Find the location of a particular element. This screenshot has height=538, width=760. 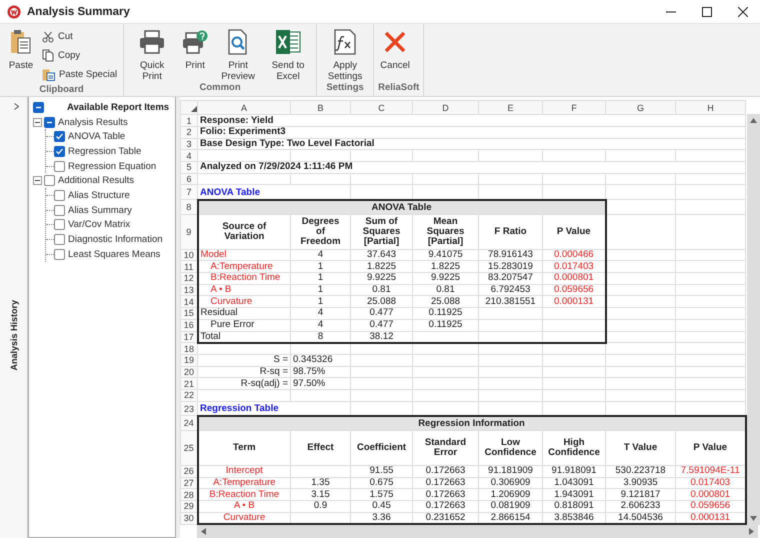

row-number: 10 is located at coordinates (189, 255).